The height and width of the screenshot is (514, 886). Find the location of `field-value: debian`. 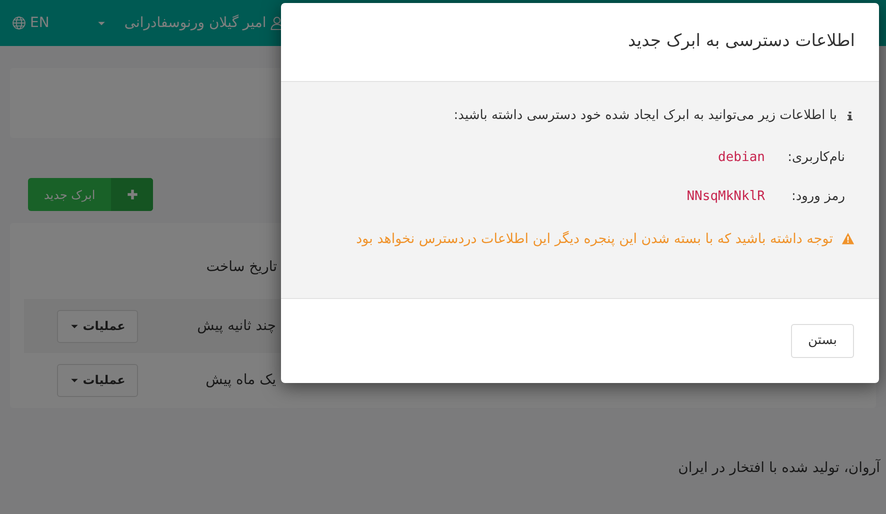

field-value: debian is located at coordinates (741, 157).